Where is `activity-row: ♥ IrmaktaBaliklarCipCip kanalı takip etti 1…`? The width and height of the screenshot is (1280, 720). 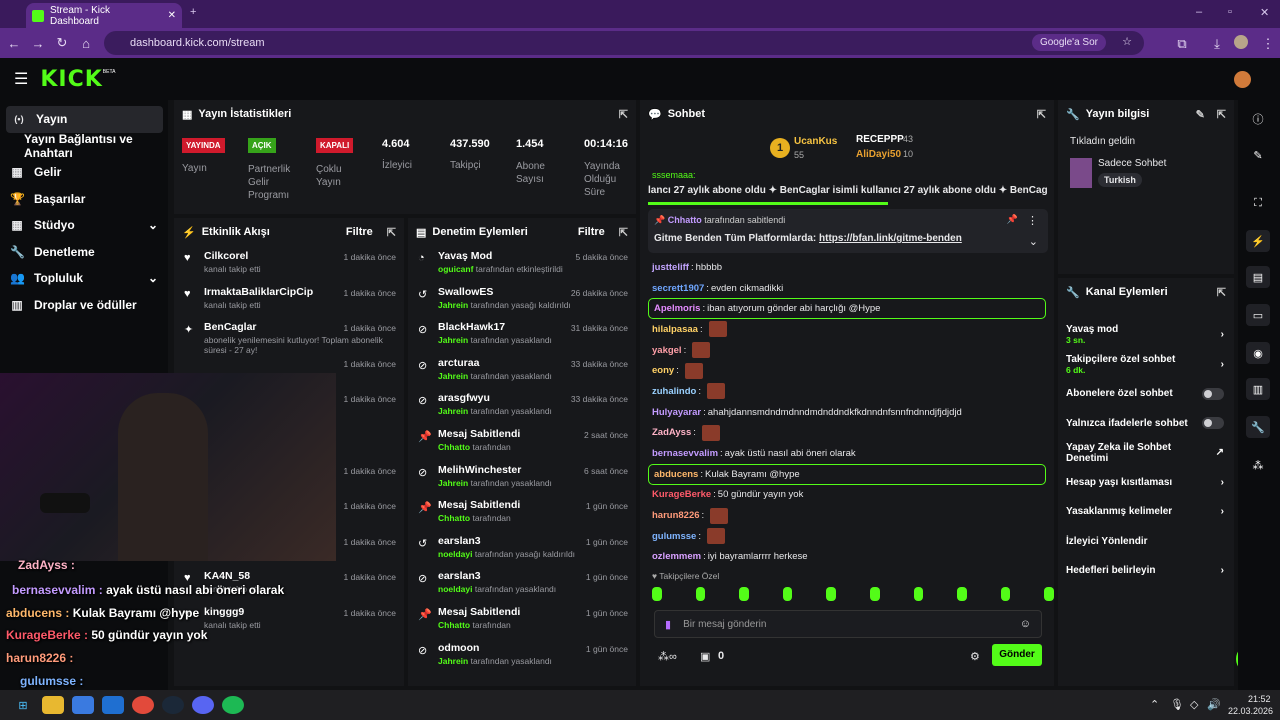 activity-row: ♥ IrmaktaBaliklarCipCip kanalı takip etti 1… is located at coordinates (289, 300).